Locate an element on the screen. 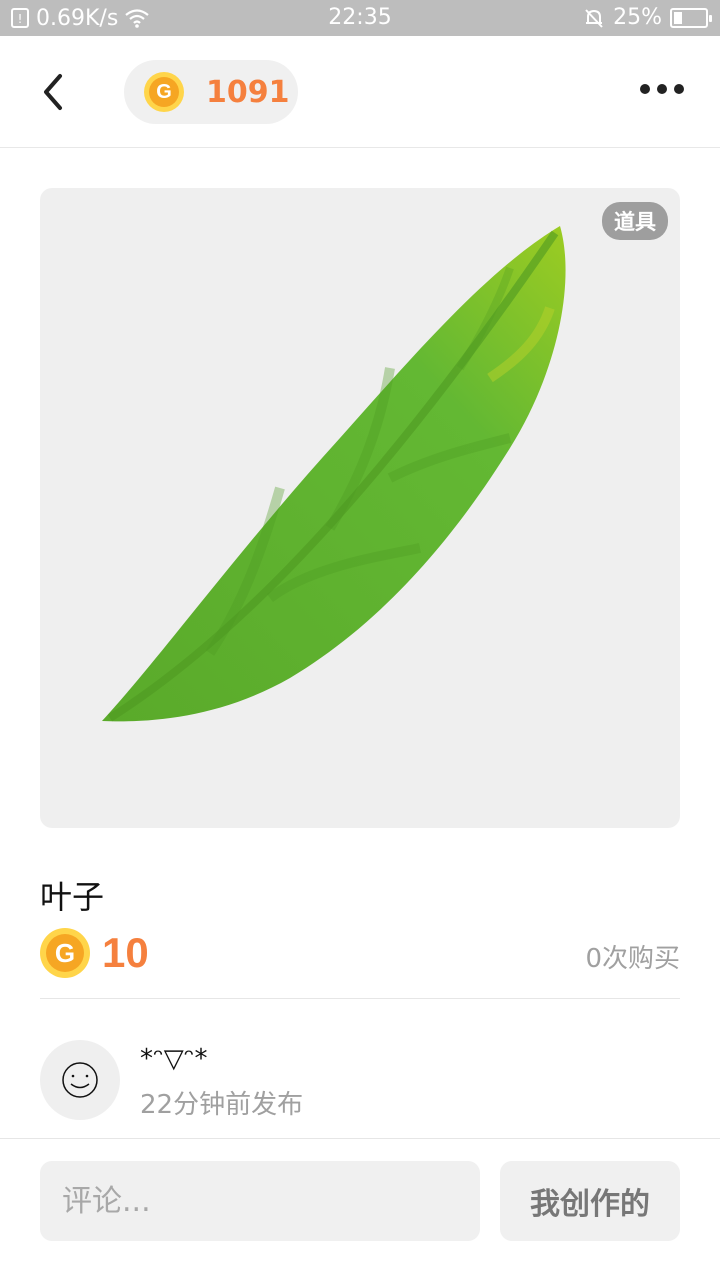 The height and width of the screenshot is (1280, 720). chevron-left-icon is located at coordinates (53, 92).